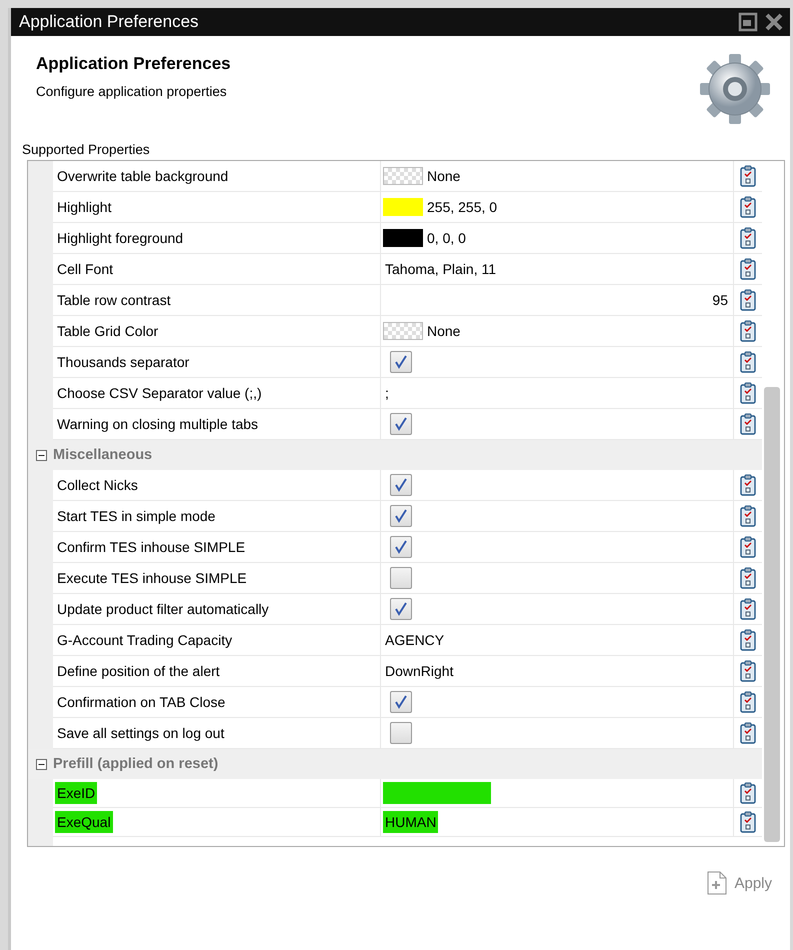 This screenshot has width=793, height=950. Describe the element at coordinates (158, 424) in the screenshot. I see `property-name: Warning on closing multiple tabs` at that location.